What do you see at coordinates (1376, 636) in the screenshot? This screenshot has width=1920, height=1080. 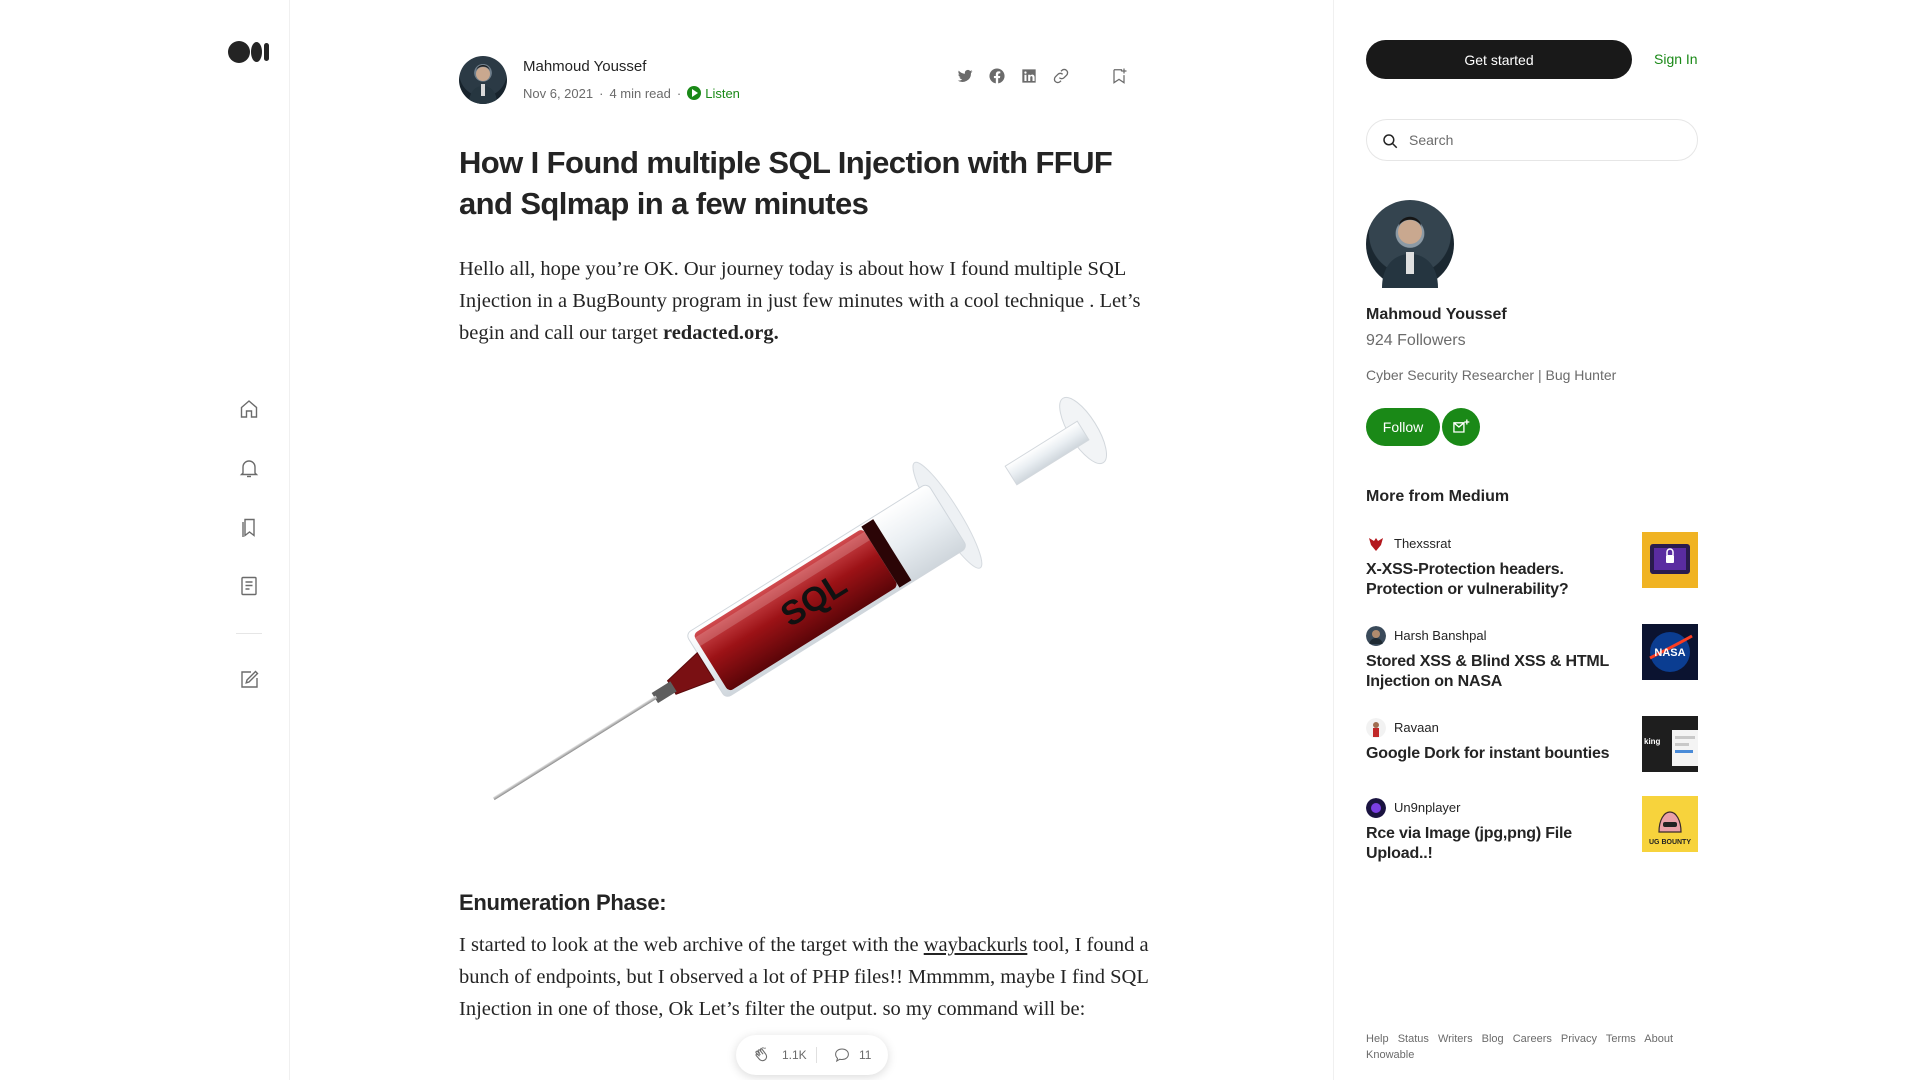 I see `harsh-banshpal-avatar` at bounding box center [1376, 636].